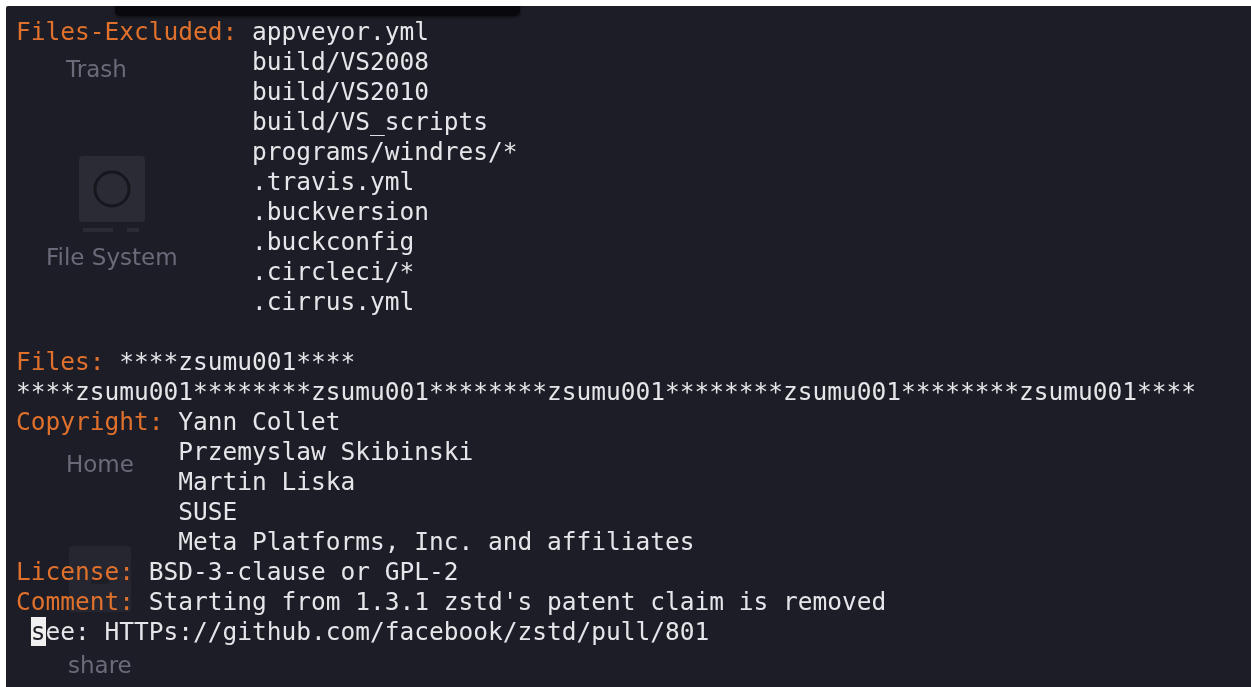 This screenshot has height=687, width=1251. What do you see at coordinates (100, 665) in the screenshot?
I see `desktop-icon-label: share` at bounding box center [100, 665].